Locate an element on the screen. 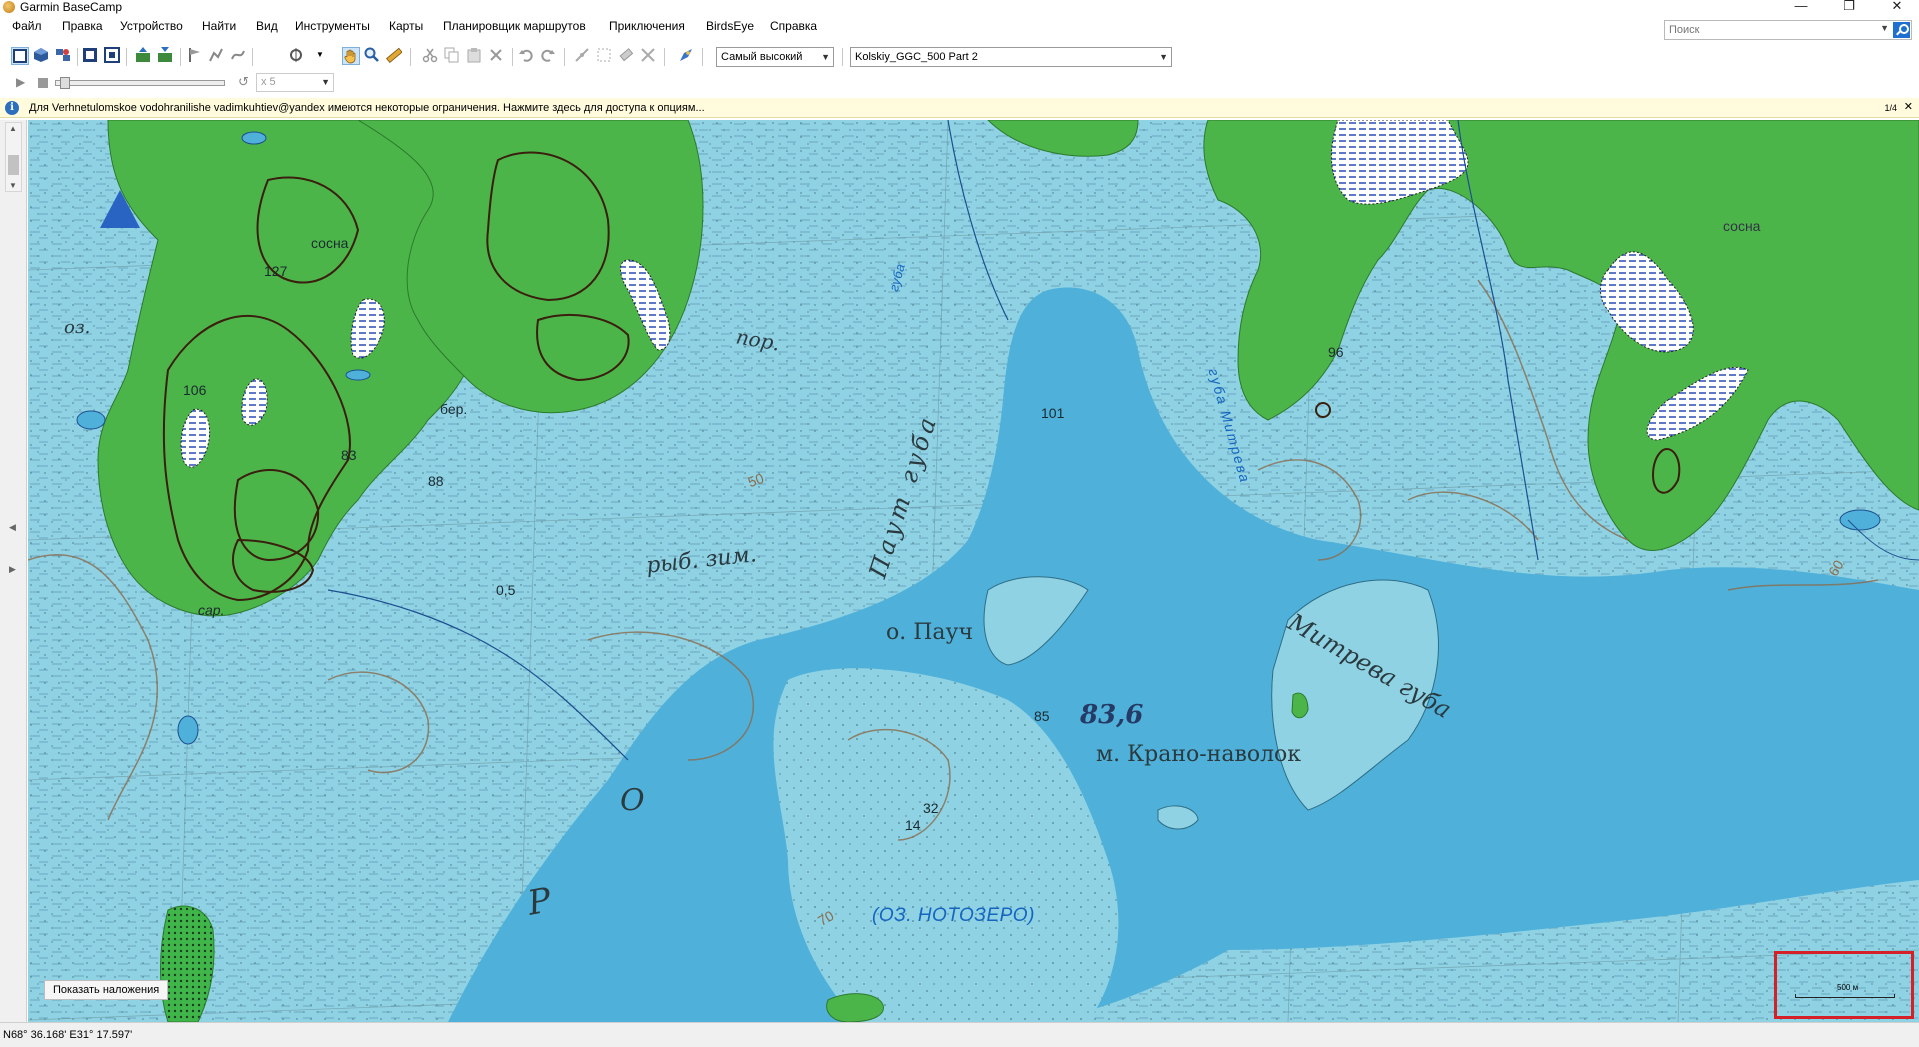  label-notozero: (ОЗ. НОТОЗЕРО) is located at coordinates (953, 915).